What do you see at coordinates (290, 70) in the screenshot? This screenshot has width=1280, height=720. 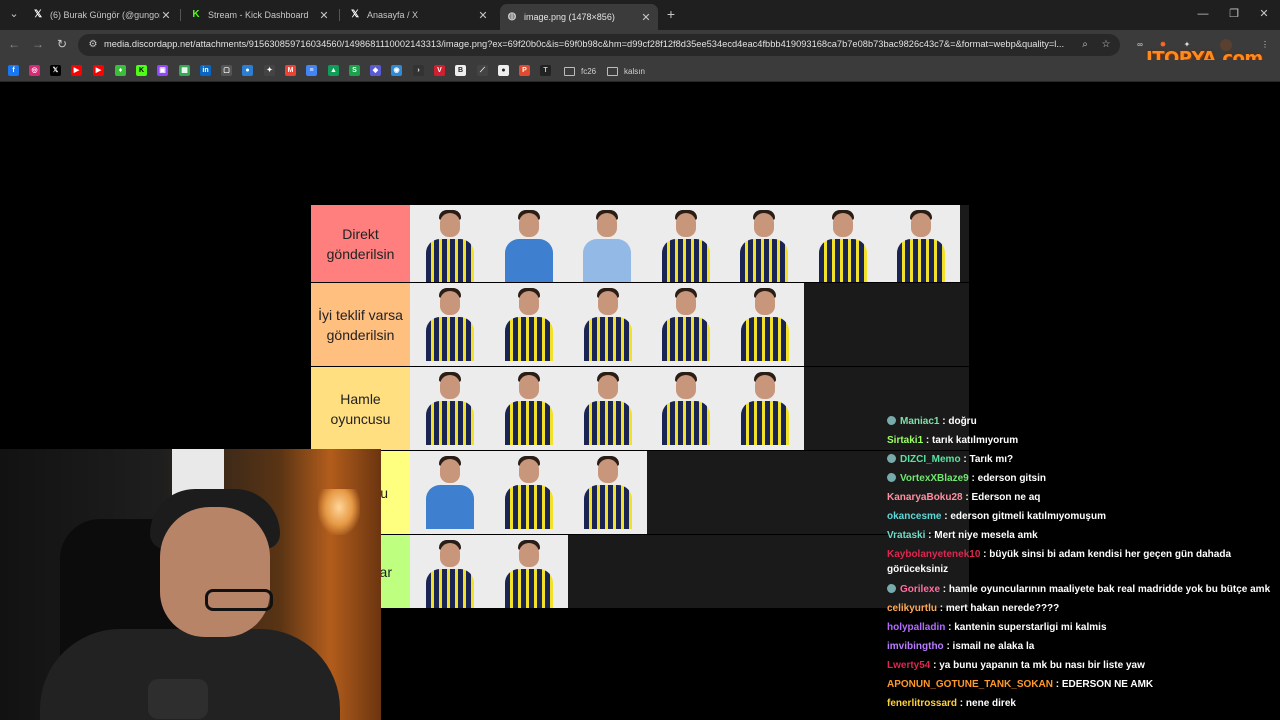 I see `gmail-icon: M` at bounding box center [290, 70].